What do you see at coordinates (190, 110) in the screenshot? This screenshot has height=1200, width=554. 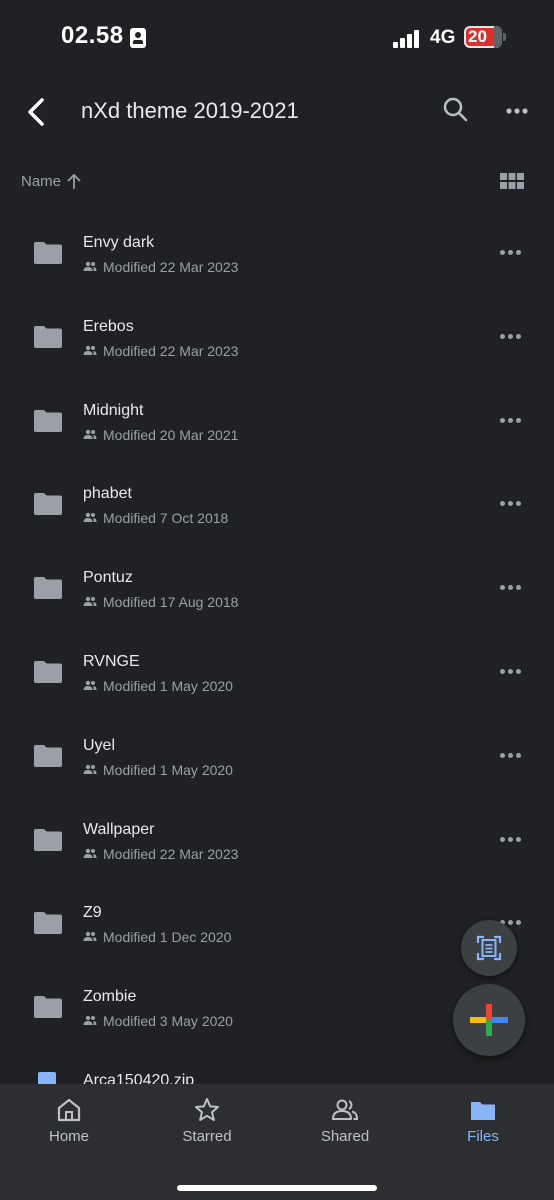 I see `page-title: nXd theme 2019-2021` at bounding box center [190, 110].